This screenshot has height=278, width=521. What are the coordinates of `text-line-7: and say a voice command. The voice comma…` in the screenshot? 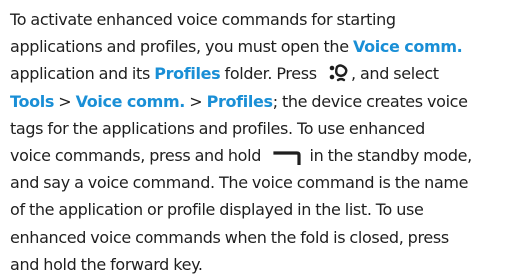 It's located at (239, 183).